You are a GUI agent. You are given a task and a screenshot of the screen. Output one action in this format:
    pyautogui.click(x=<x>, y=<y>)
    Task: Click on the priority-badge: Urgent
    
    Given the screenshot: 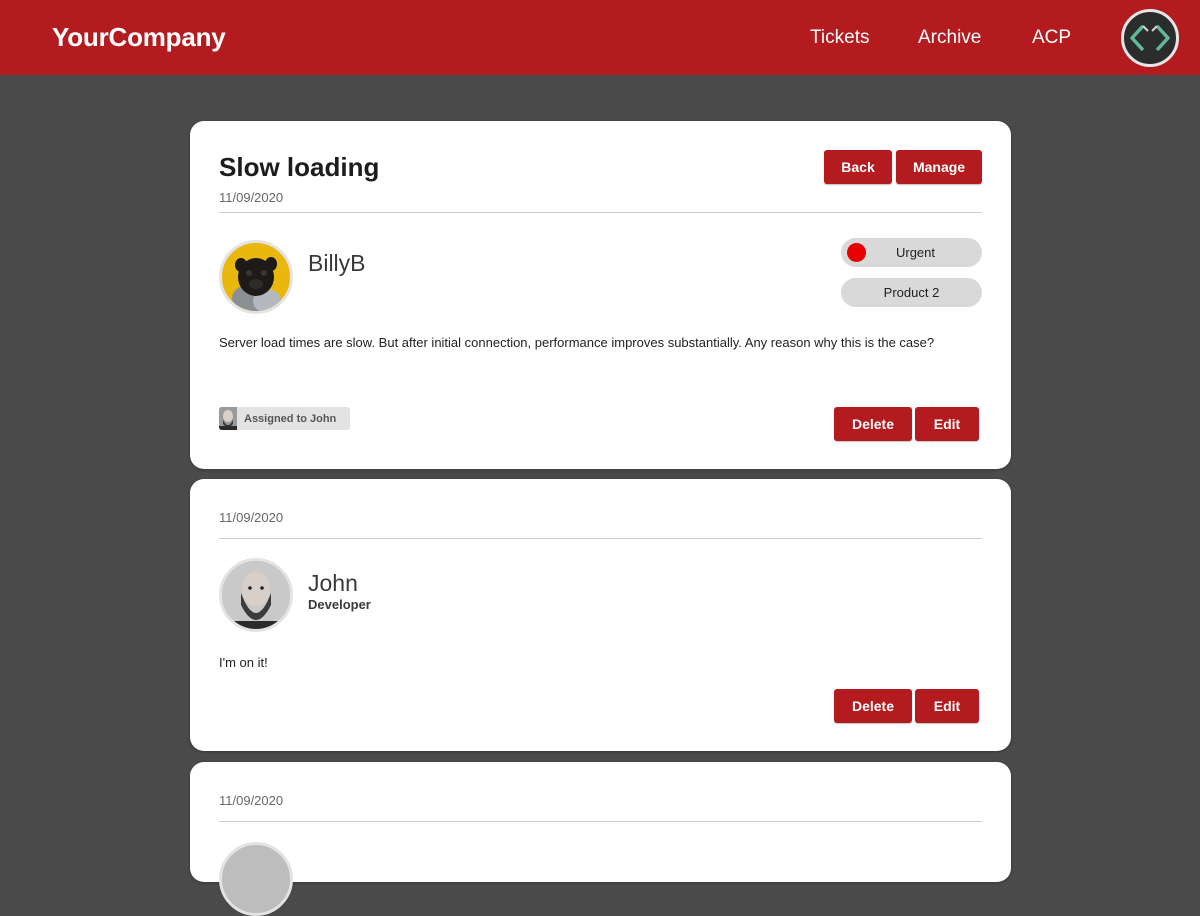 What is the action you would take?
    pyautogui.click(x=911, y=252)
    